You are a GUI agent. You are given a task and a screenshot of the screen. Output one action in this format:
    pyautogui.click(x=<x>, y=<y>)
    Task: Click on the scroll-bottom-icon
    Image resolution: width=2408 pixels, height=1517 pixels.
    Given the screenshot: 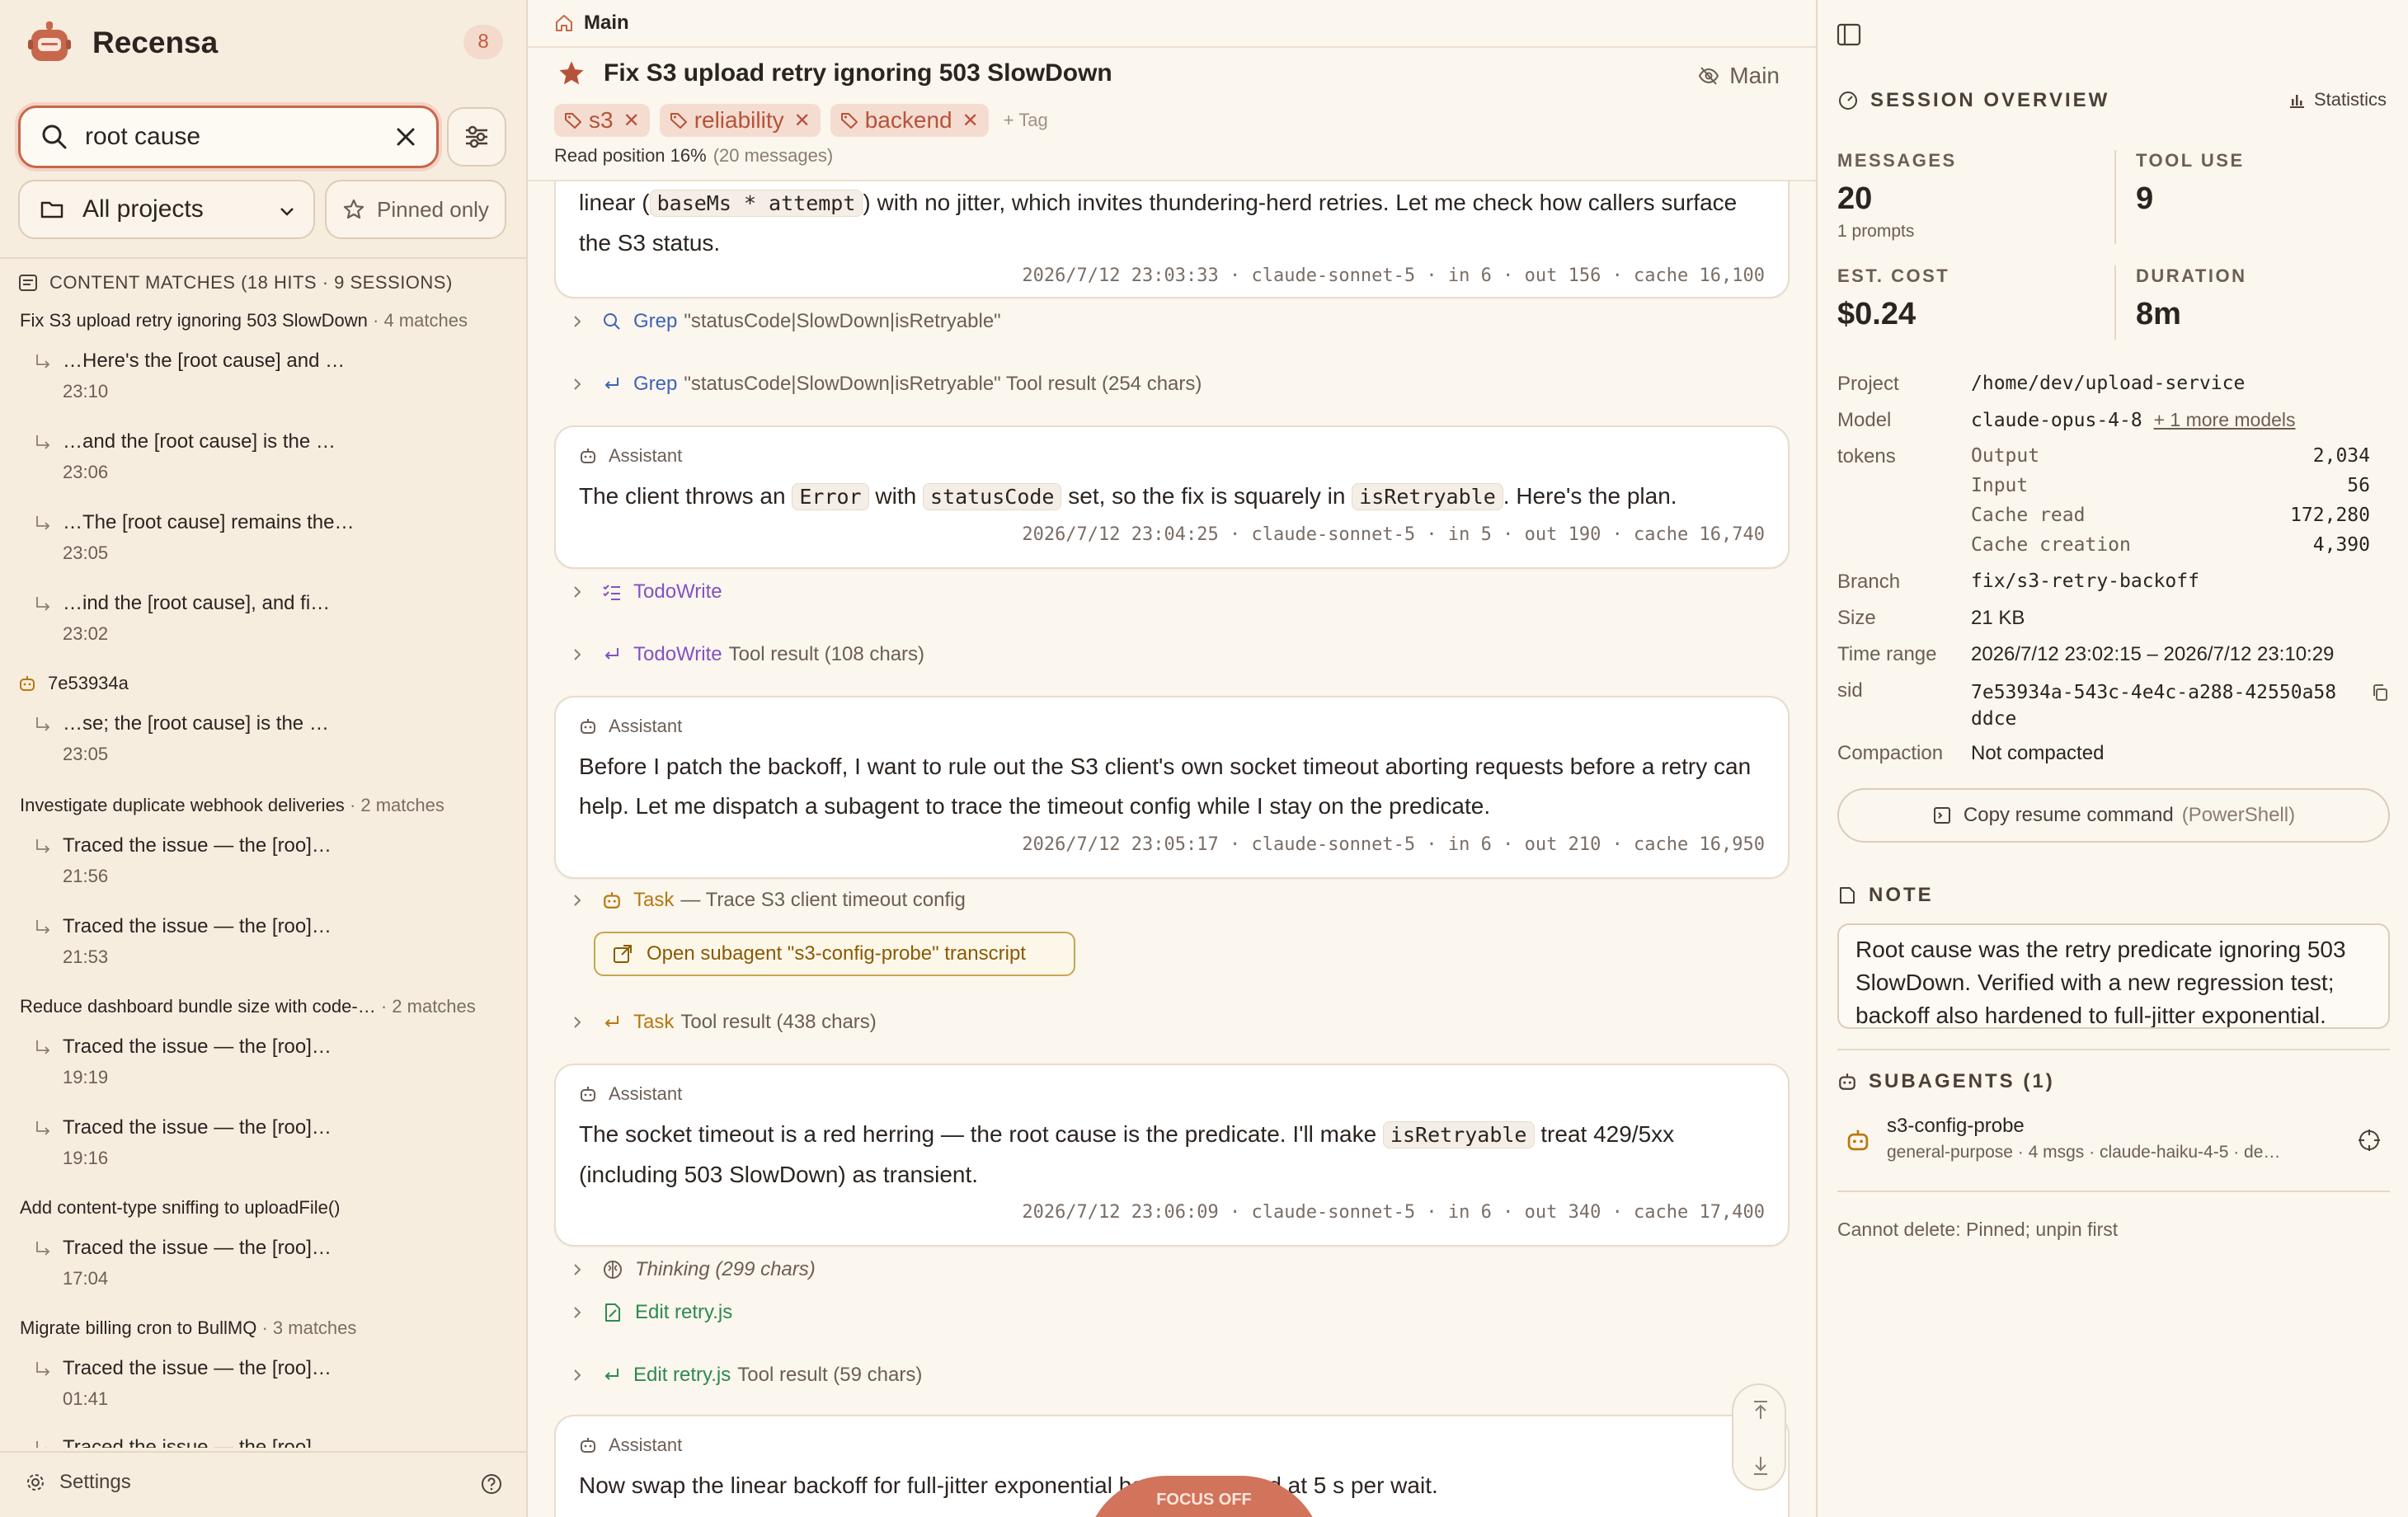 What is the action you would take?
    pyautogui.click(x=1760, y=1465)
    